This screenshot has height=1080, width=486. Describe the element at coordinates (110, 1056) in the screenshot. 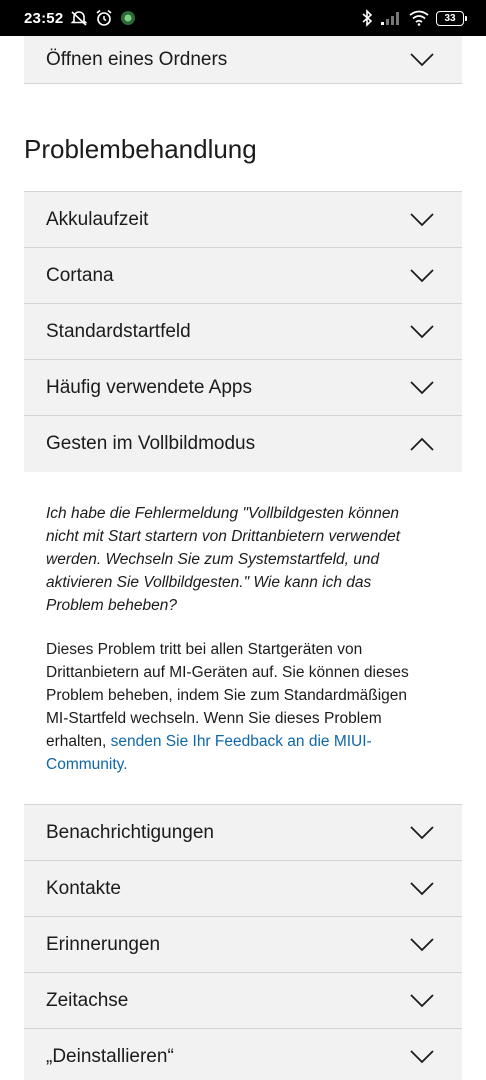

I see `accordion-item-label: „Deinstallieren“` at that location.